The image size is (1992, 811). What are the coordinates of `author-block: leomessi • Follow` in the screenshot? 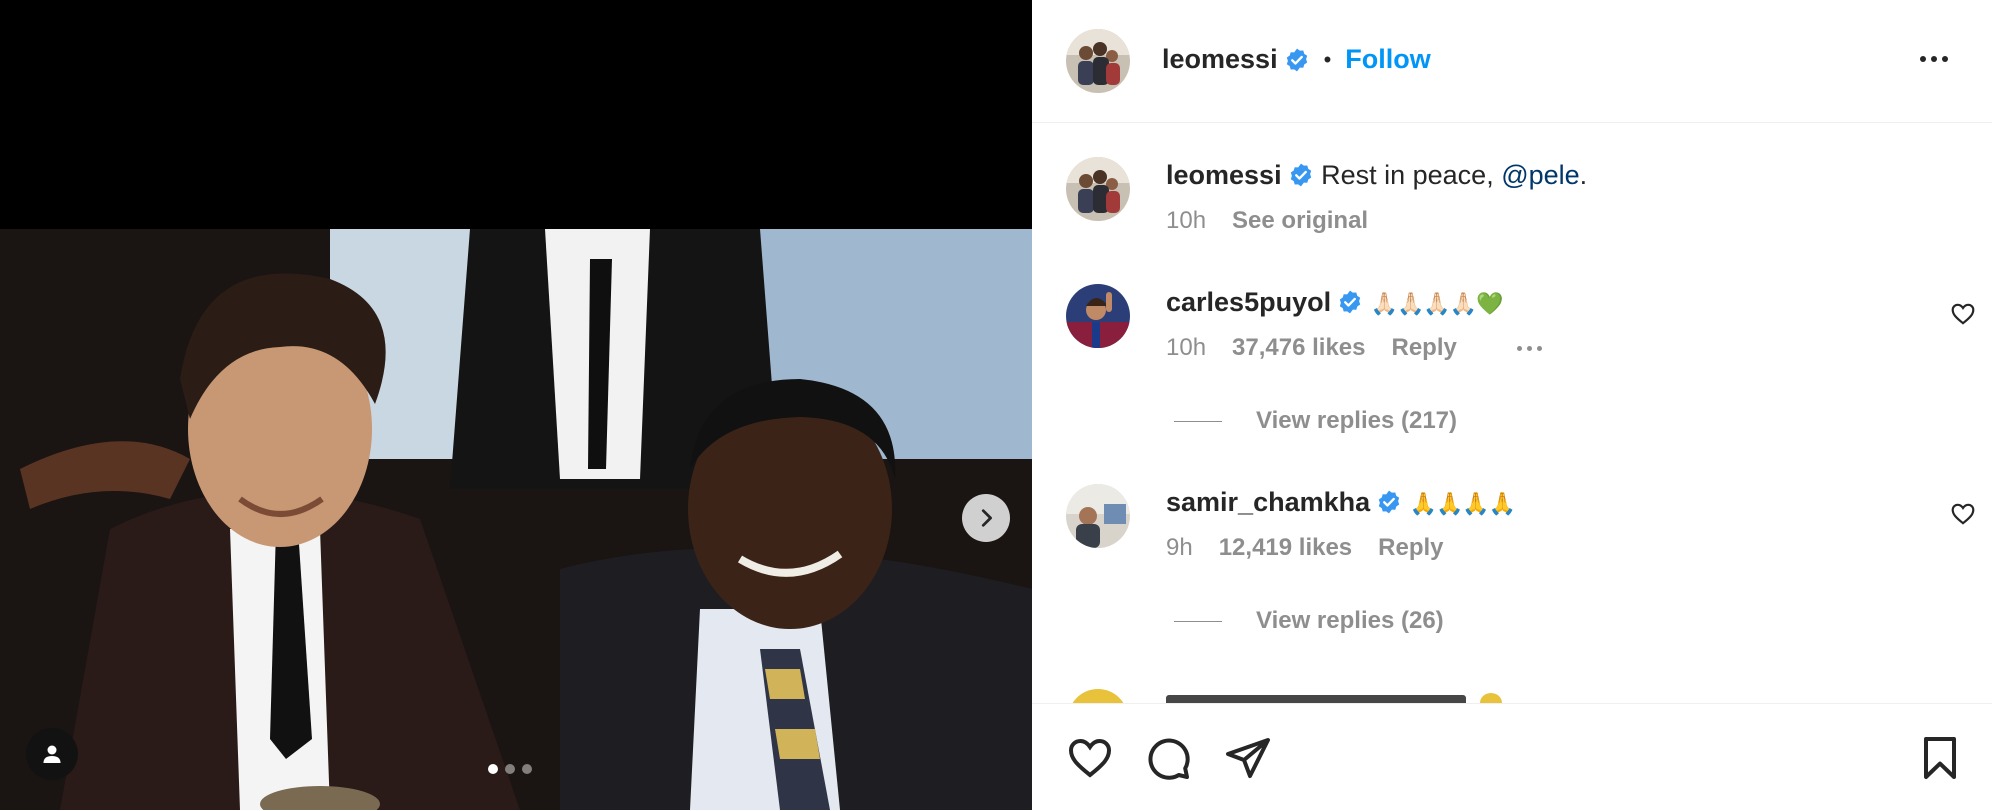 It's located at (1296, 59).